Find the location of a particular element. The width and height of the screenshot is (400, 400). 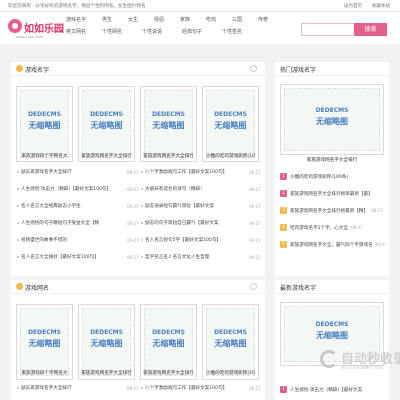

smile-icon is located at coordinates (19, 286).